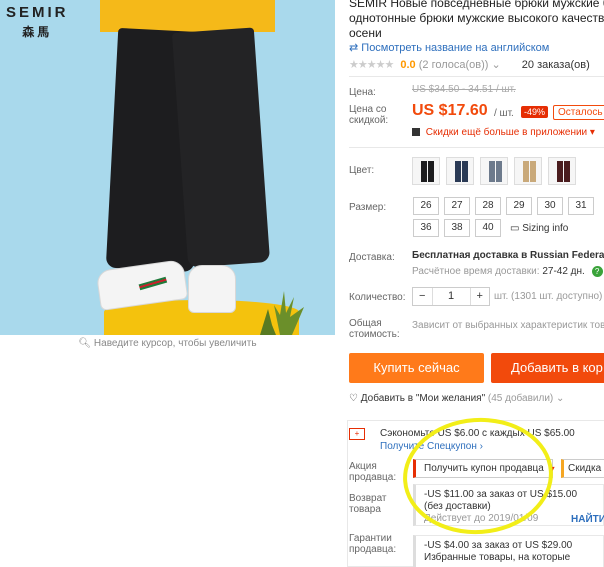  I want to click on wishlist-text: Добавить в "Мои желания", so click(423, 398).